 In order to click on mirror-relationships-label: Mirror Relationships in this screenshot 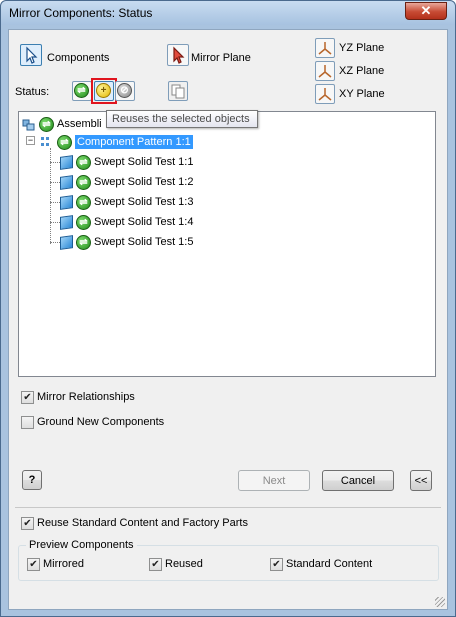, I will do `click(86, 397)`.